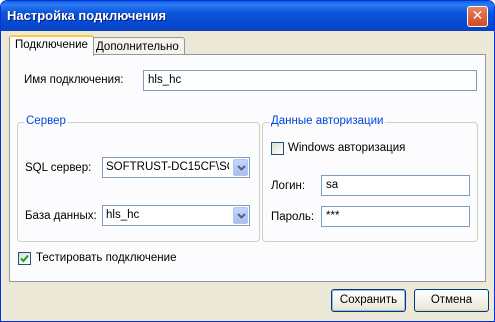 This screenshot has height=322, width=495. I want to click on windows-auth-checkbox, so click(277, 148).